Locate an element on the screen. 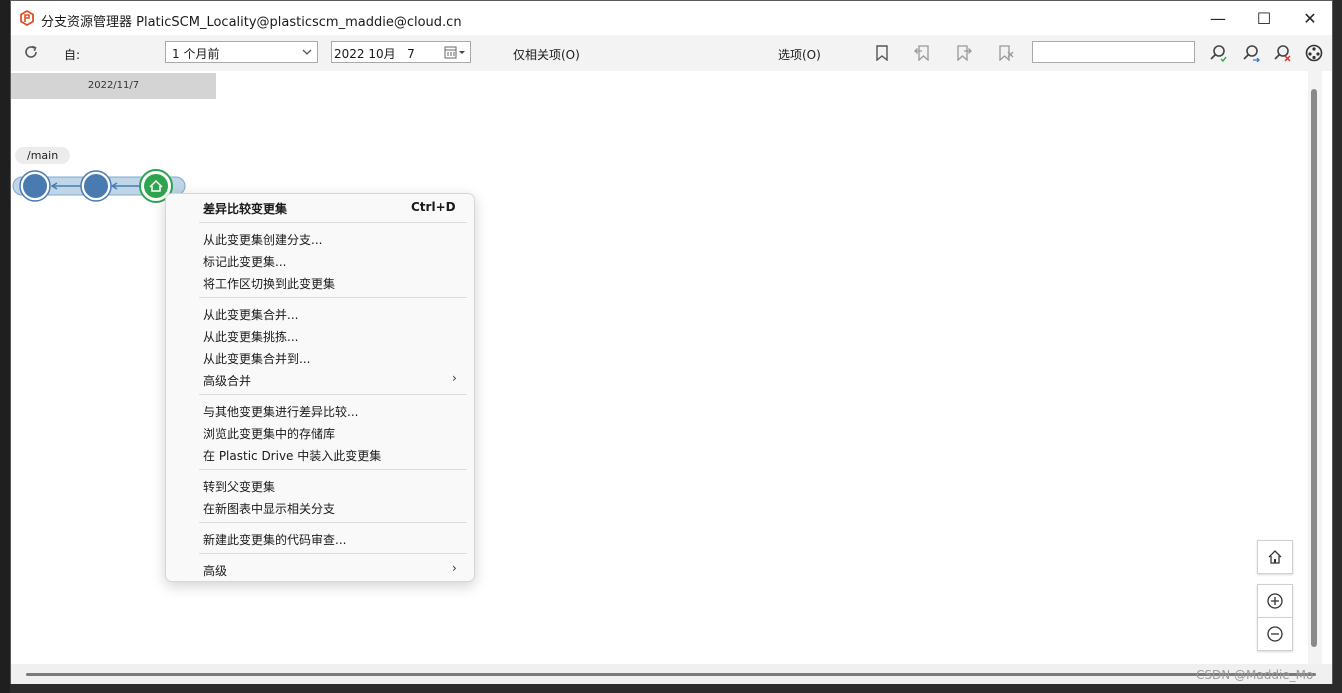 This screenshot has width=1342, height=693. bookmark-next-button is located at coordinates (964, 53).